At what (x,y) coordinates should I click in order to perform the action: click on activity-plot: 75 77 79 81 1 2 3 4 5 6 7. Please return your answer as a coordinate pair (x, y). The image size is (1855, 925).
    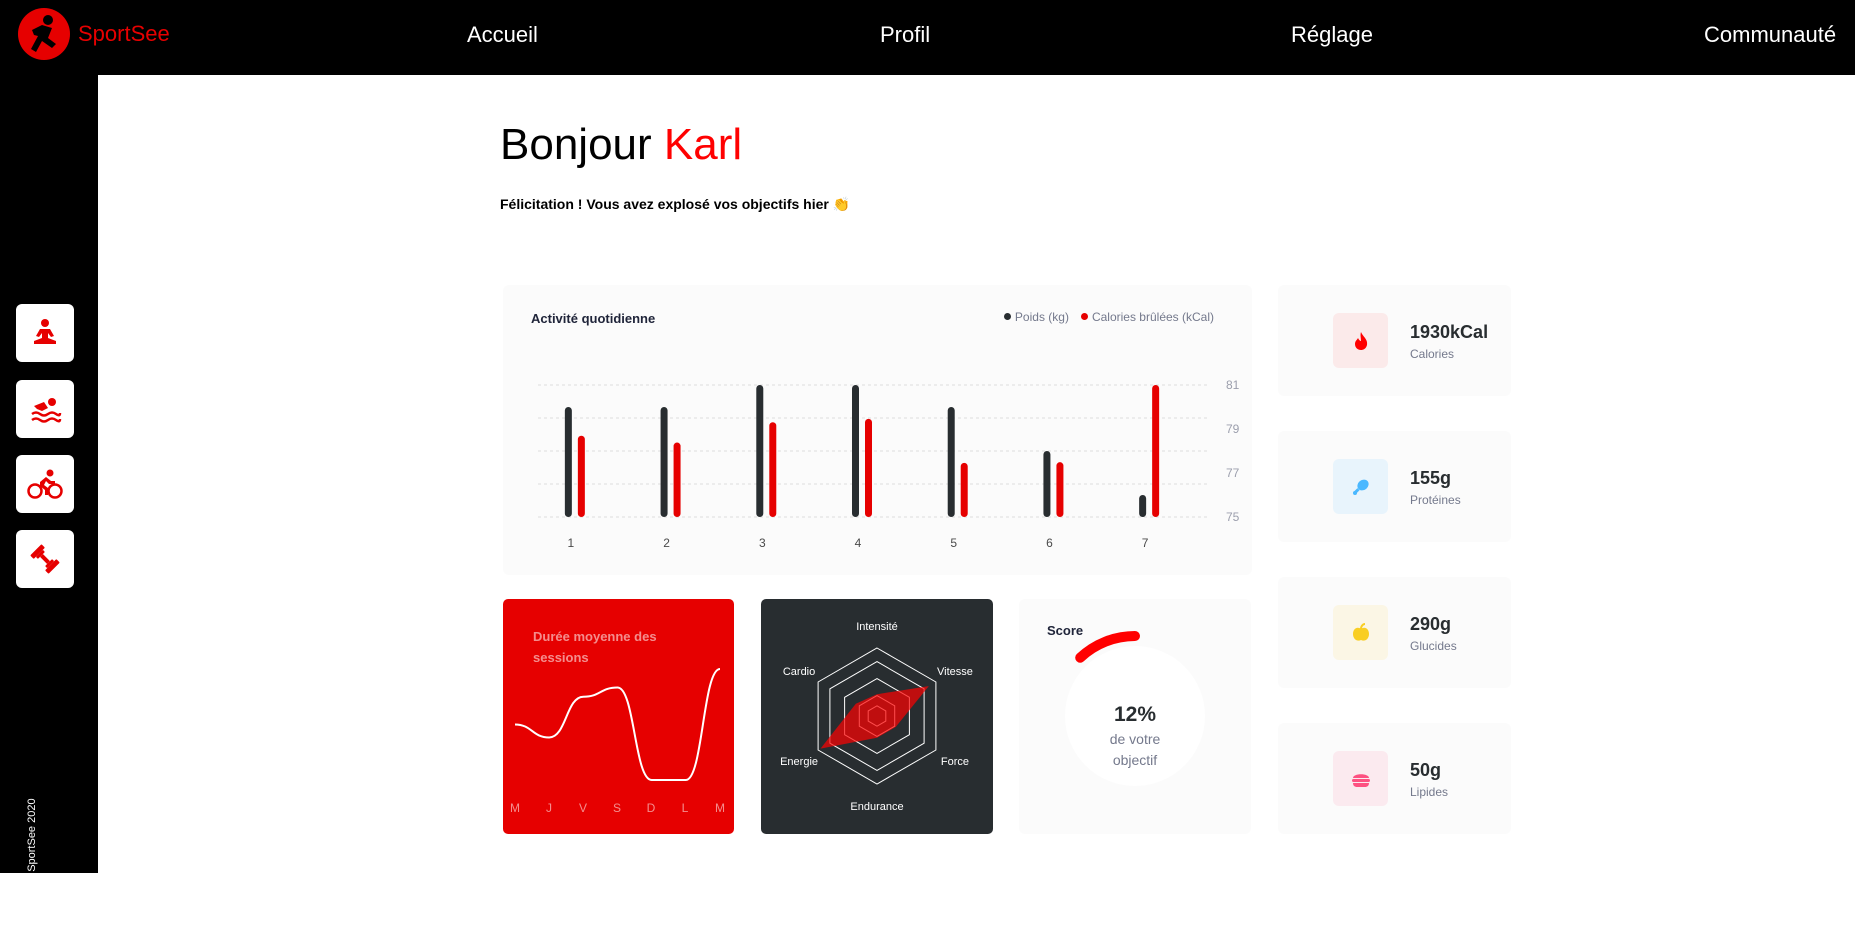
    Looking at the image, I should click on (889, 464).